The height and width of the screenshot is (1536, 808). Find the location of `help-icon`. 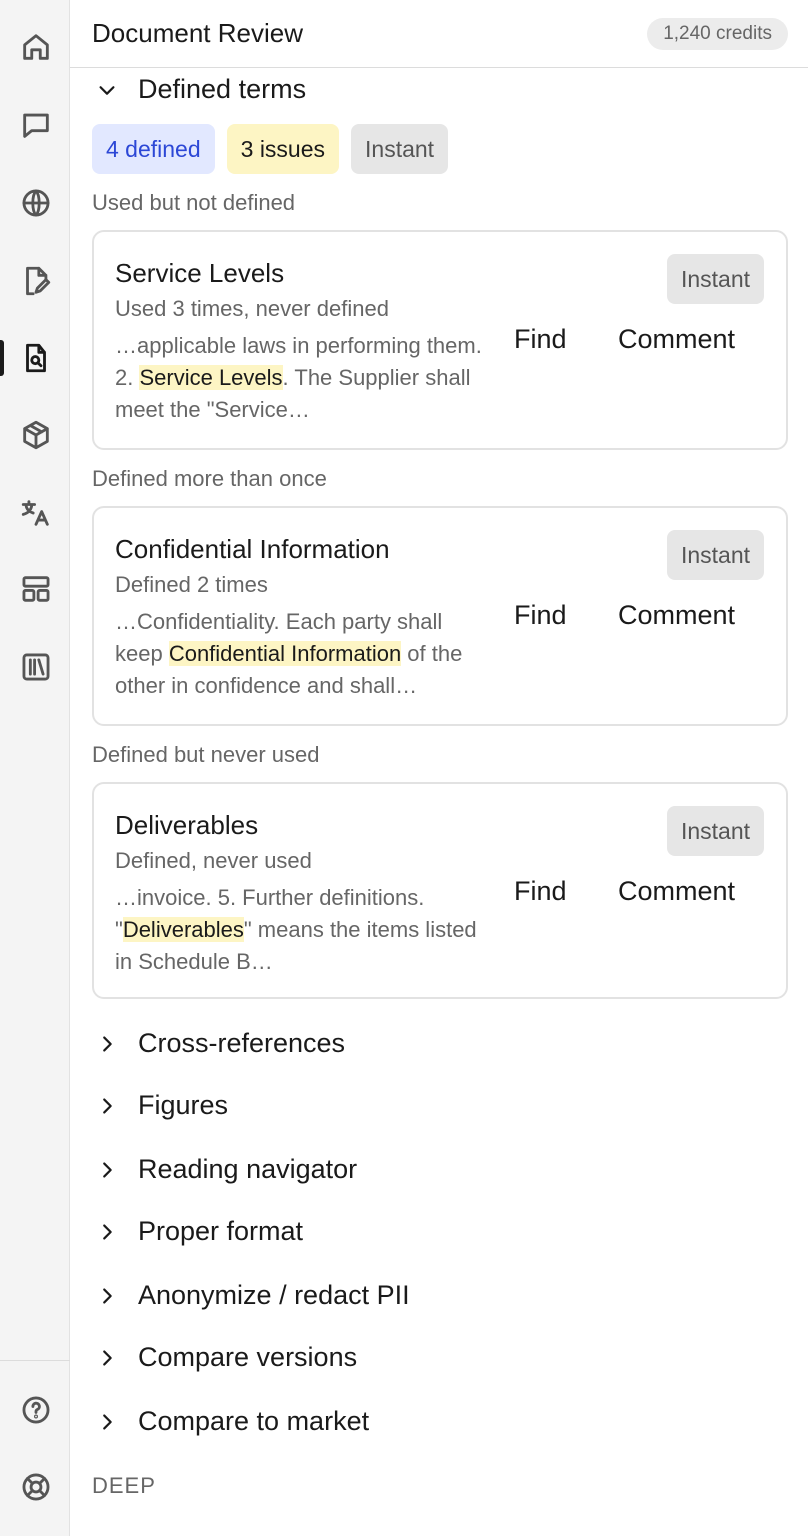

help-icon is located at coordinates (36, 1410).